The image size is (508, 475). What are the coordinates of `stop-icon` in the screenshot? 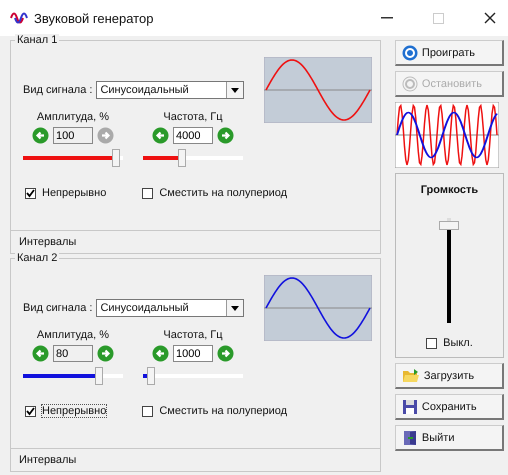 It's located at (410, 84).